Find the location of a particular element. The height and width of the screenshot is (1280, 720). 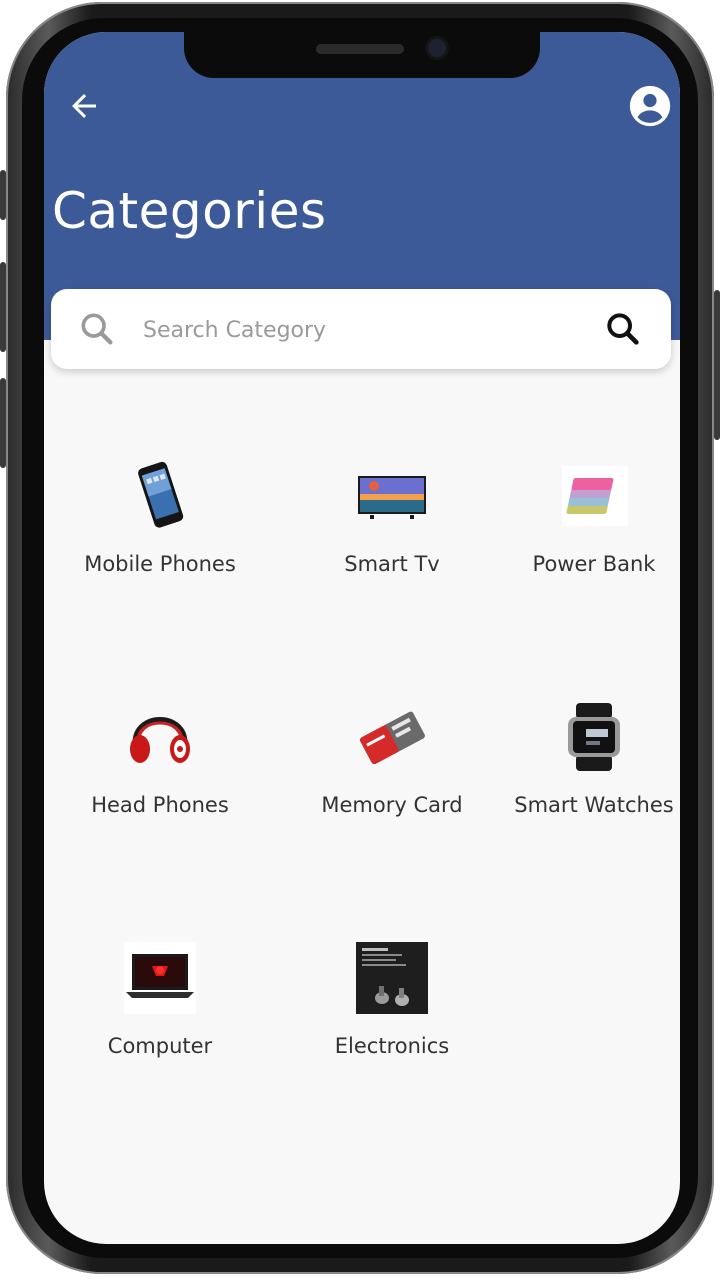

front-camera is located at coordinates (437, 48).